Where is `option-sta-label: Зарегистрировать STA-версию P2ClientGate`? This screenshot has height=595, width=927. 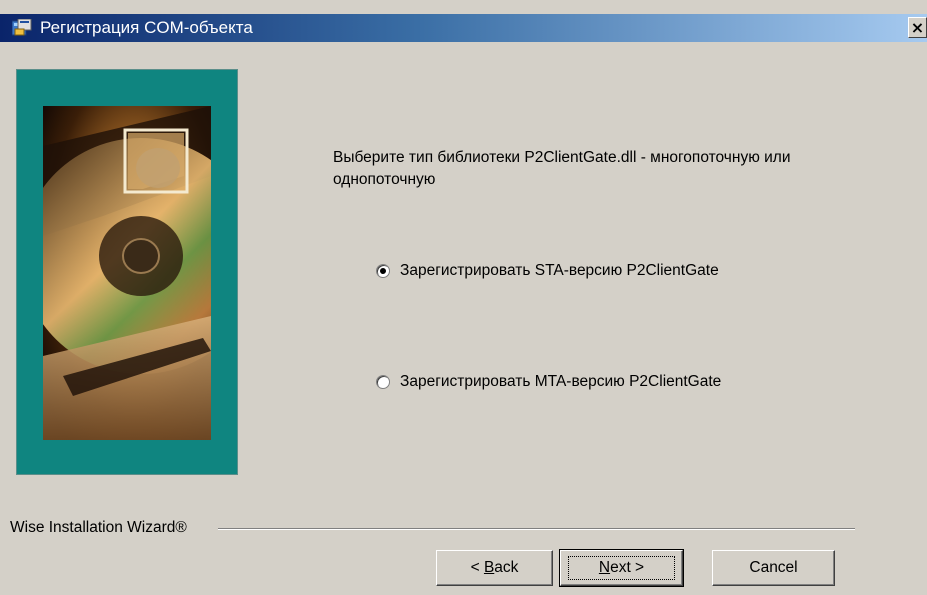
option-sta-label: Зарегистрировать STA-версию P2ClientGate is located at coordinates (559, 271).